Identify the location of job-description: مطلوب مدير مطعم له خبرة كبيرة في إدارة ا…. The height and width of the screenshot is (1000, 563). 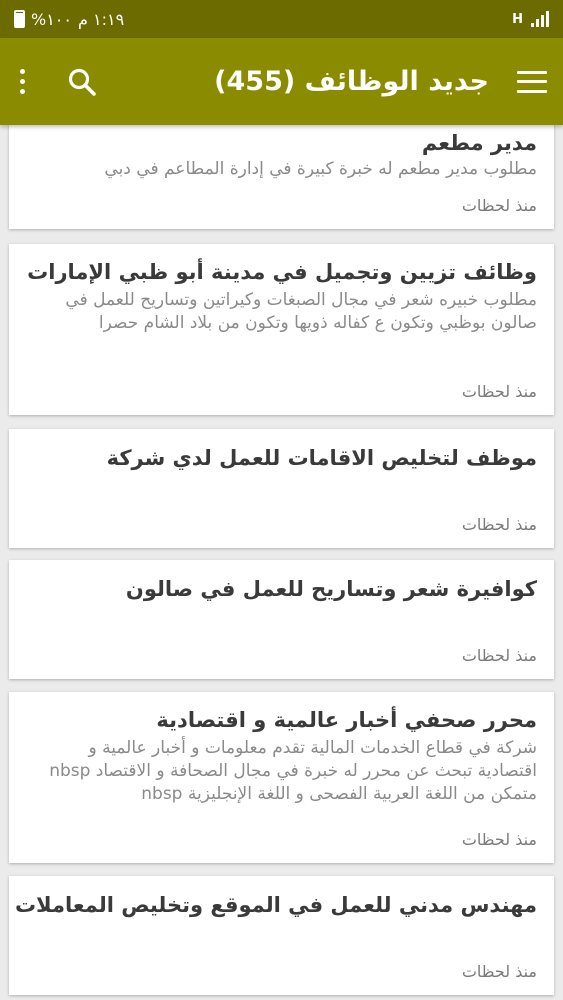
(320, 169).